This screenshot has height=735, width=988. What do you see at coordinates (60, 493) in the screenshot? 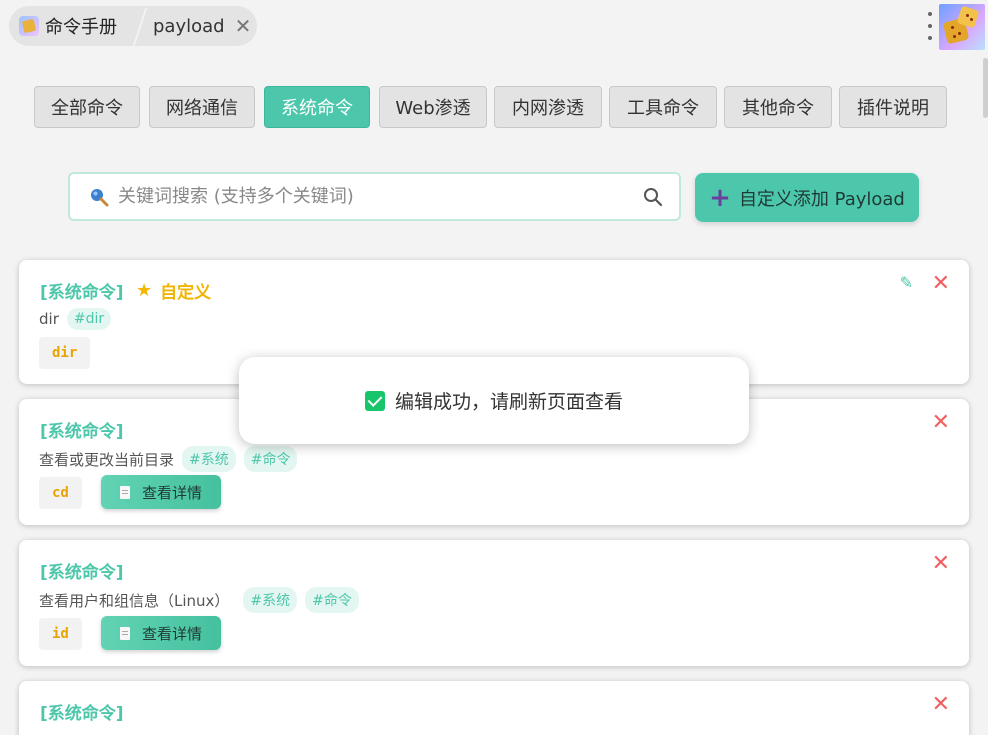
I see `command-code: cd` at bounding box center [60, 493].